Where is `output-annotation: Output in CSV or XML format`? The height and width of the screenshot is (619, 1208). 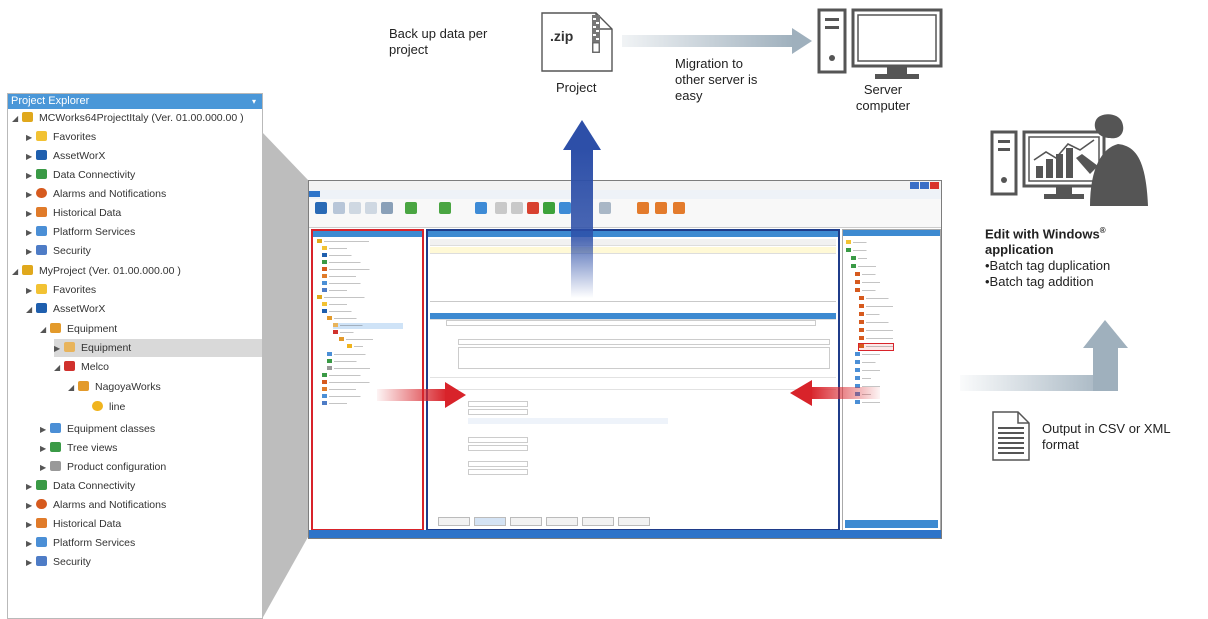
output-annotation: Output in CSV or XML format is located at coordinates (1106, 436).